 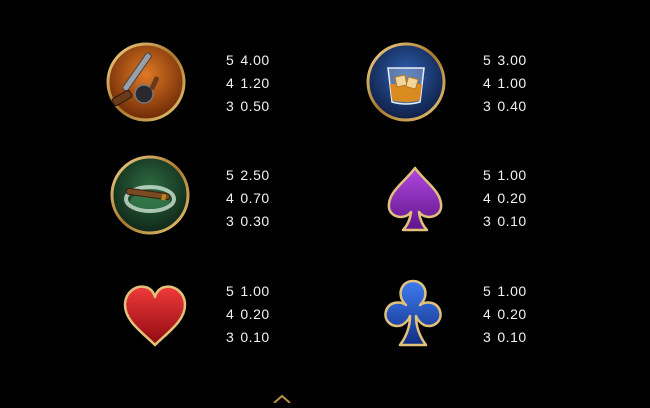 I want to click on heart-icon, so click(x=155, y=316).